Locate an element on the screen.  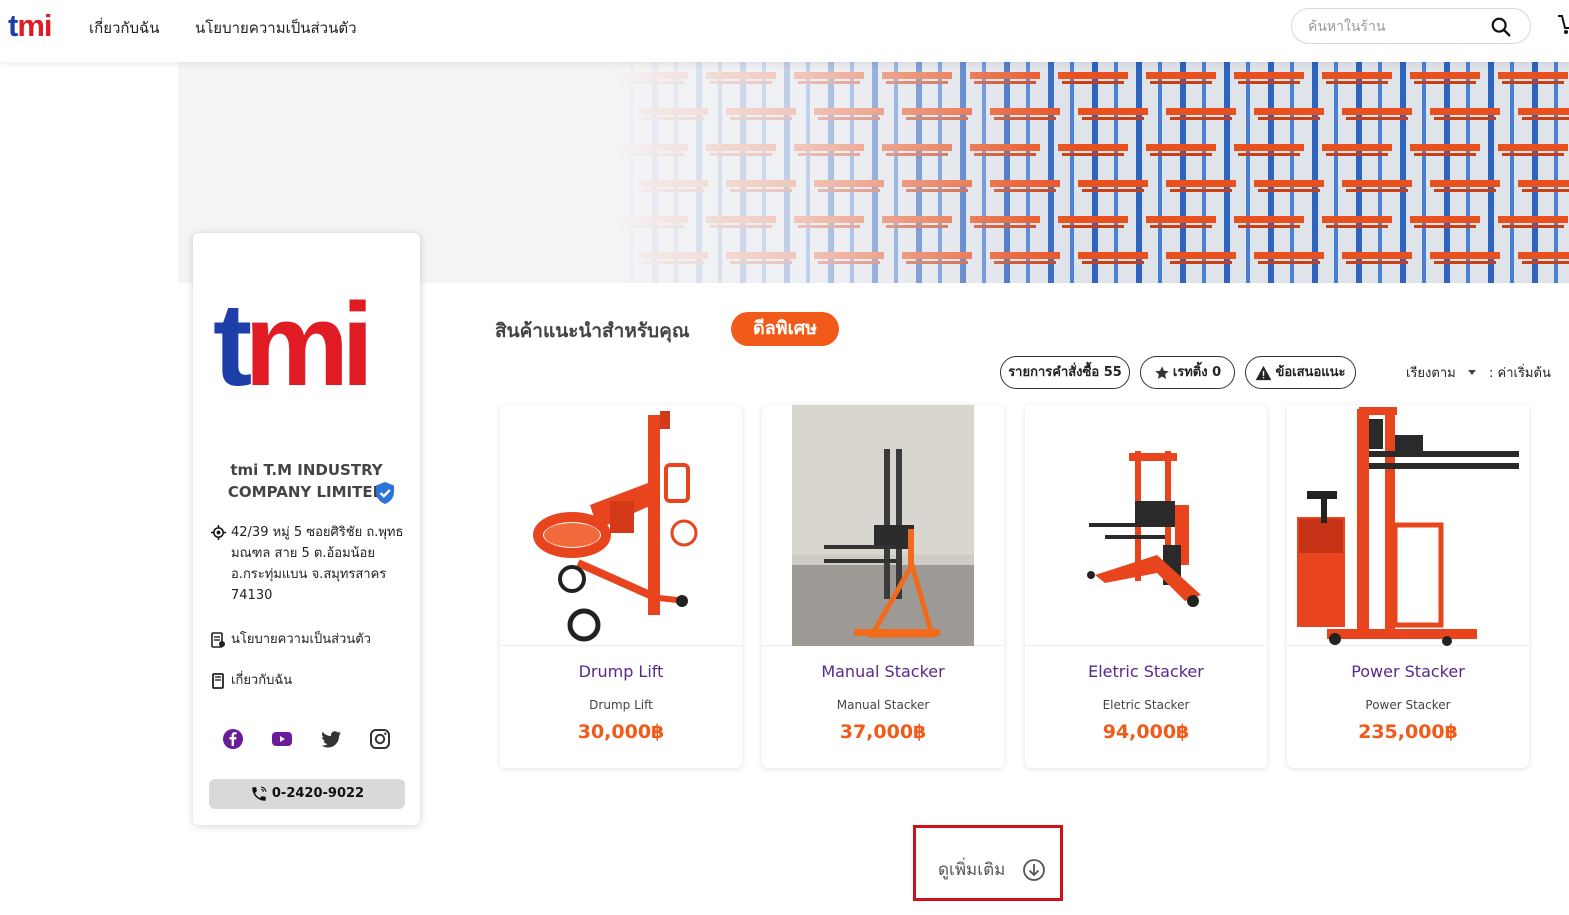
chevron-down-icon is located at coordinates (1472, 372).